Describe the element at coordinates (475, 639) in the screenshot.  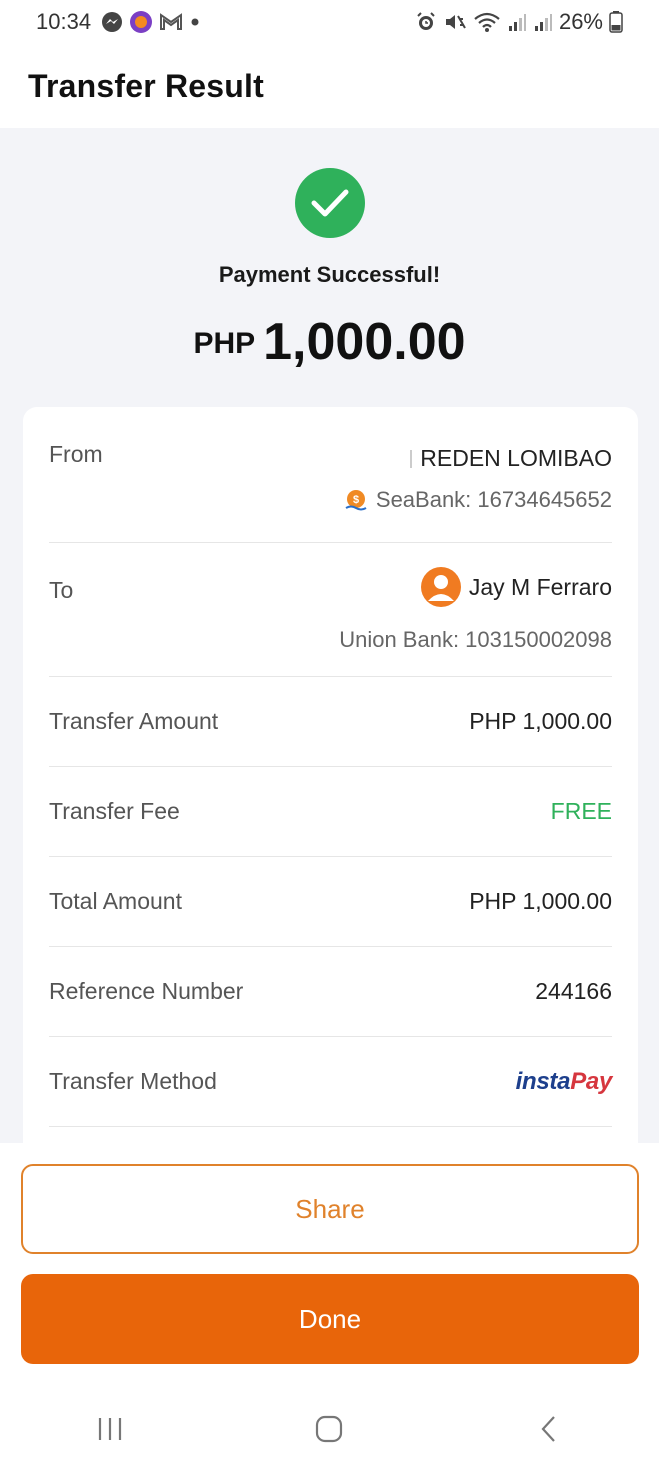
I see `to-bank-info: Union Bank: 103150002098` at that location.